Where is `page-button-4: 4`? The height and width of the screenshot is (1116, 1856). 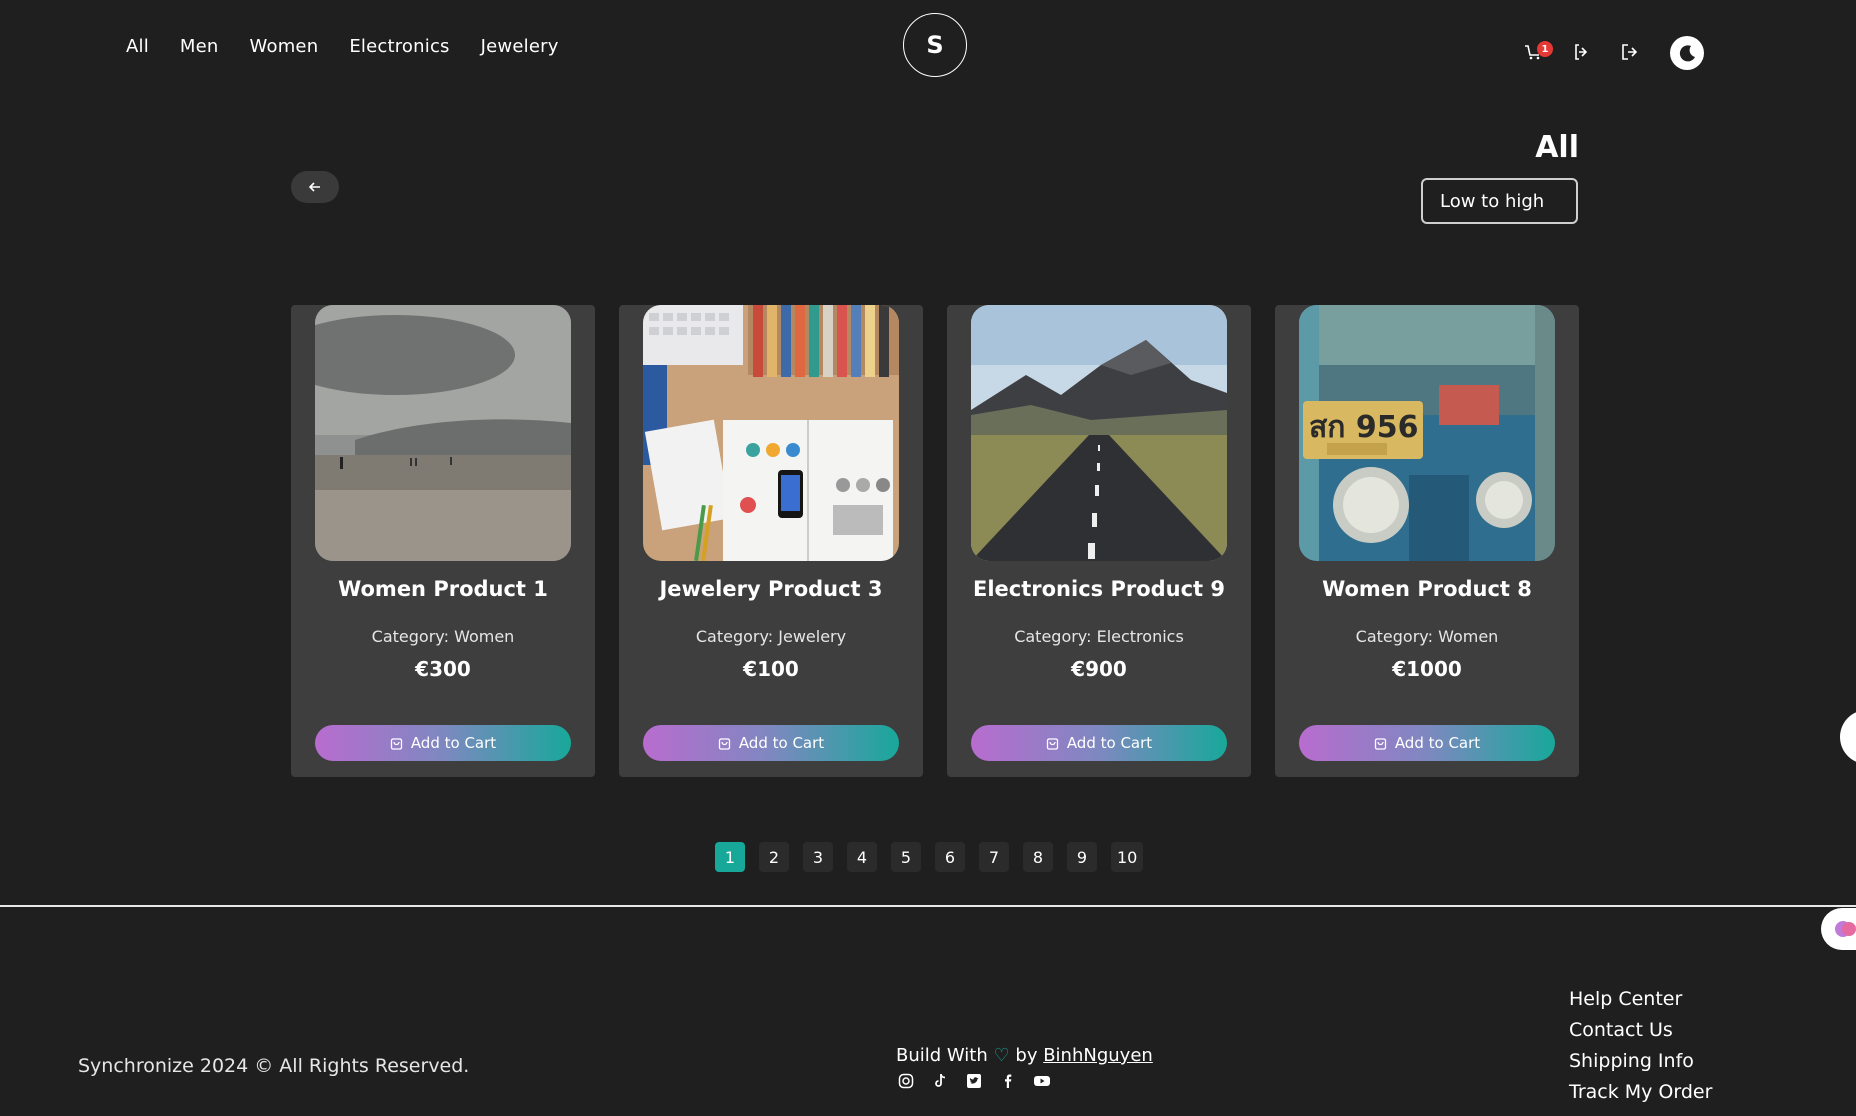 page-button-4: 4 is located at coordinates (862, 857).